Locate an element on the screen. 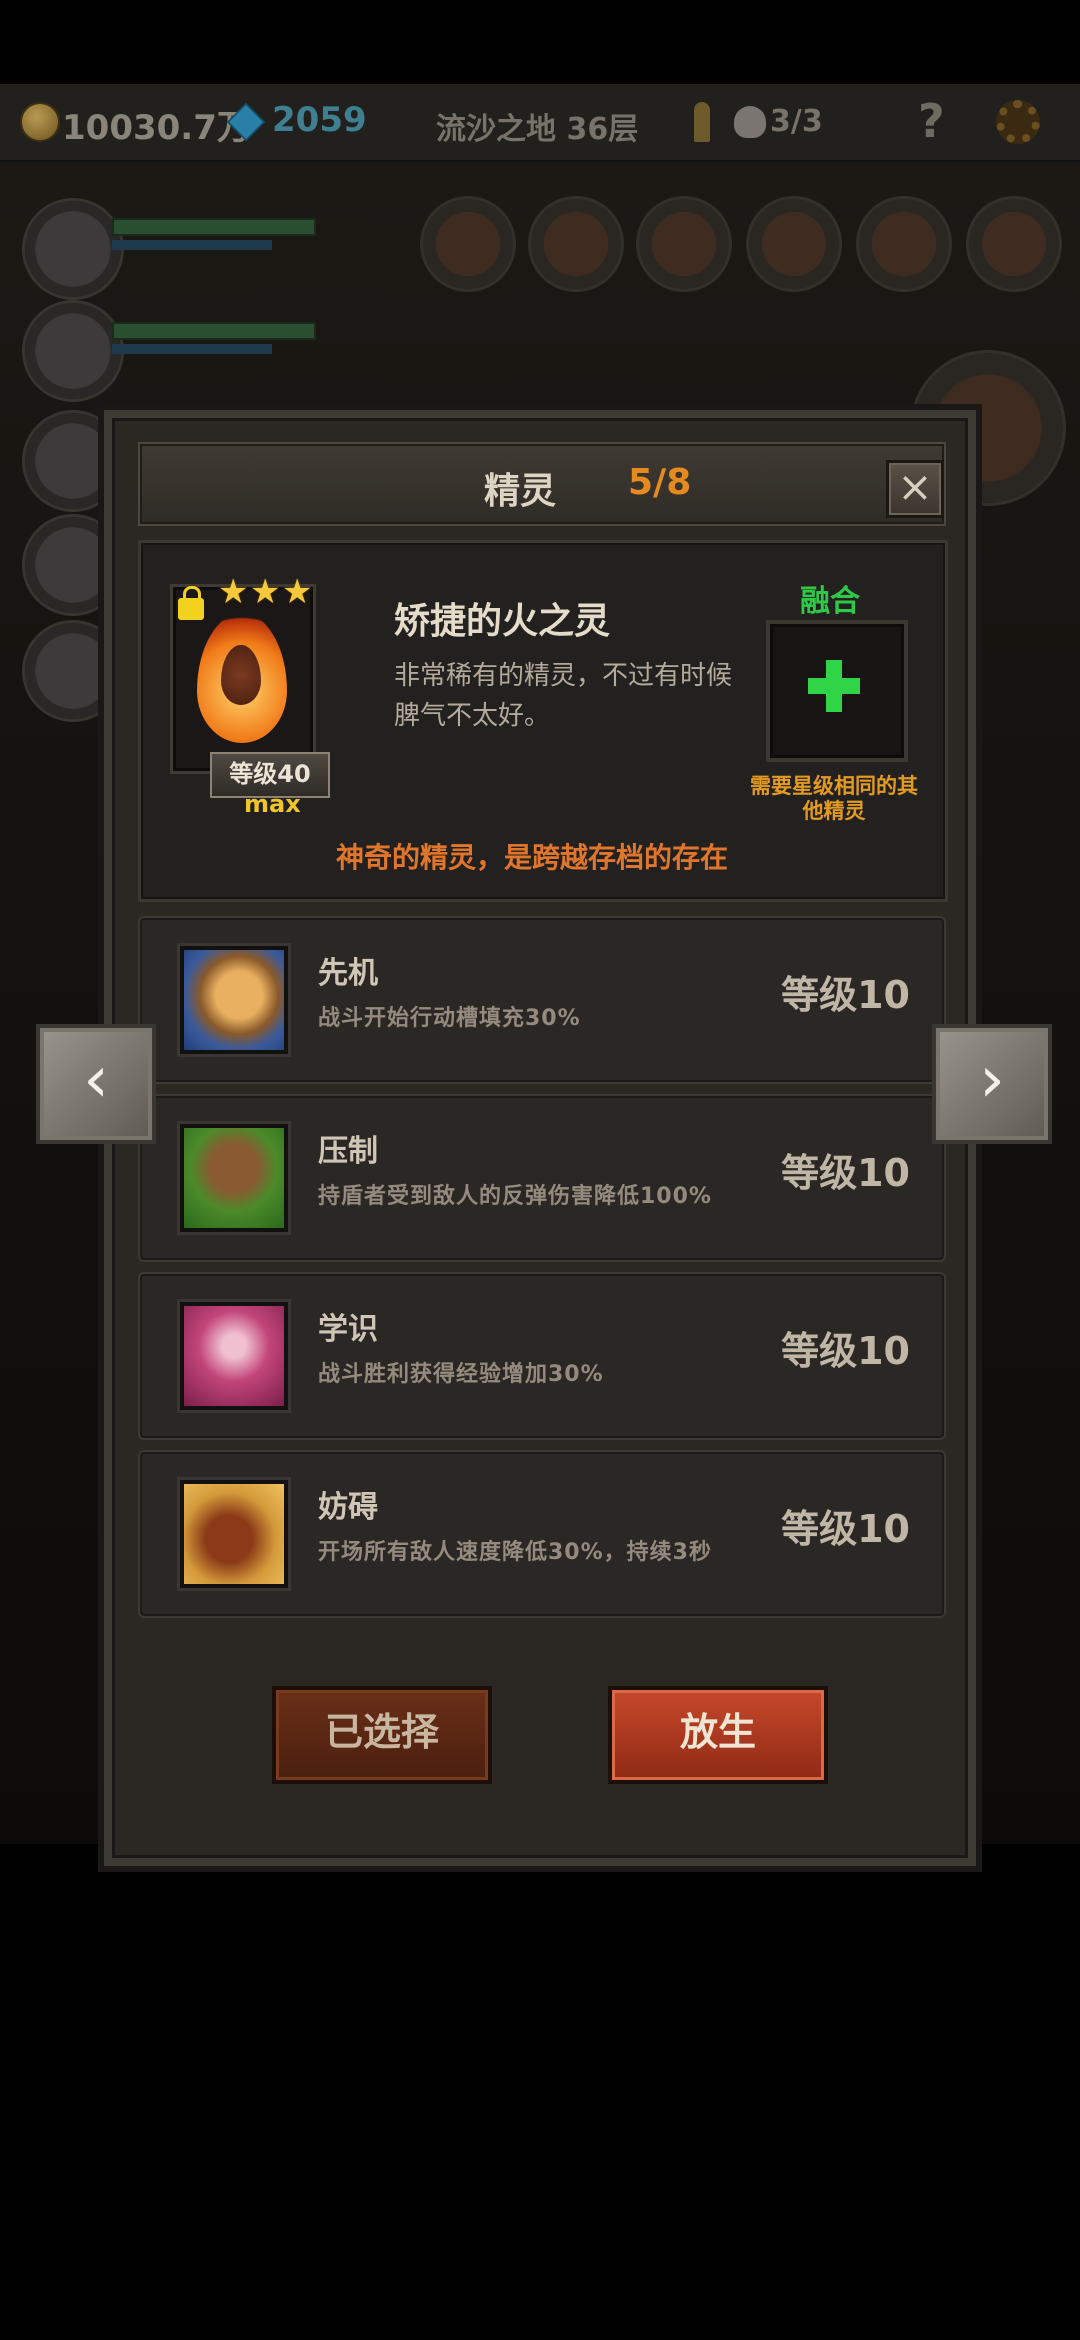 The image size is (1080, 2340). skill-name: 学识 is located at coordinates (348, 1329).